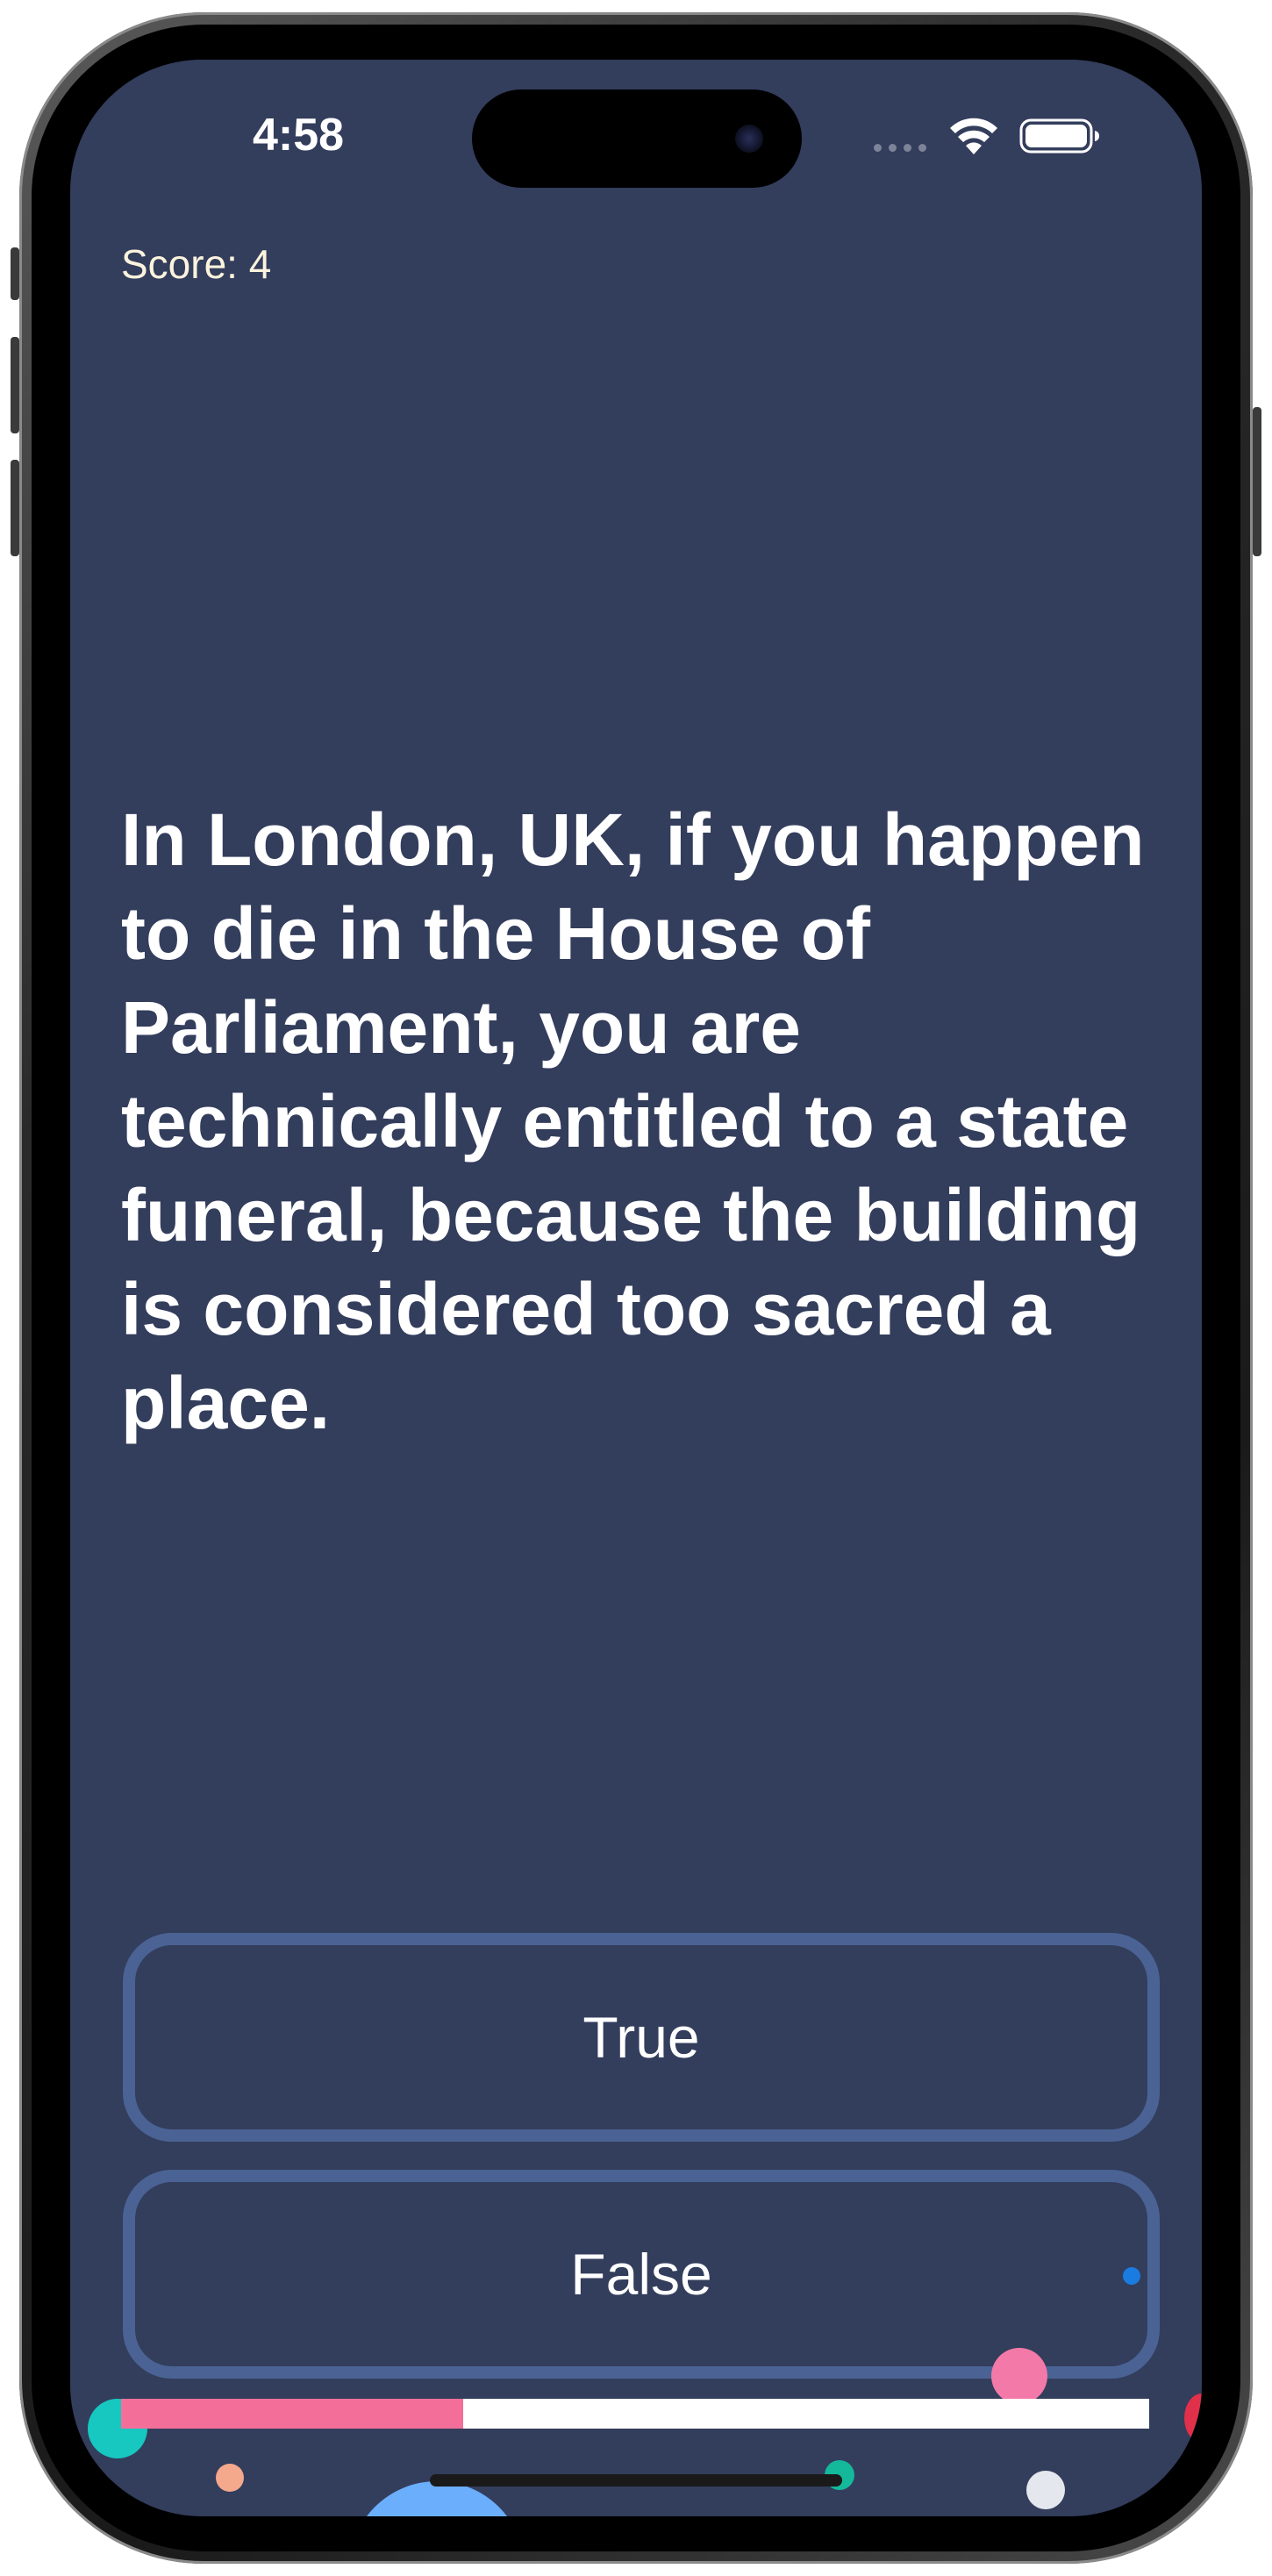 The image size is (1272, 2576). What do you see at coordinates (641, 2037) in the screenshot?
I see `true-button: True` at bounding box center [641, 2037].